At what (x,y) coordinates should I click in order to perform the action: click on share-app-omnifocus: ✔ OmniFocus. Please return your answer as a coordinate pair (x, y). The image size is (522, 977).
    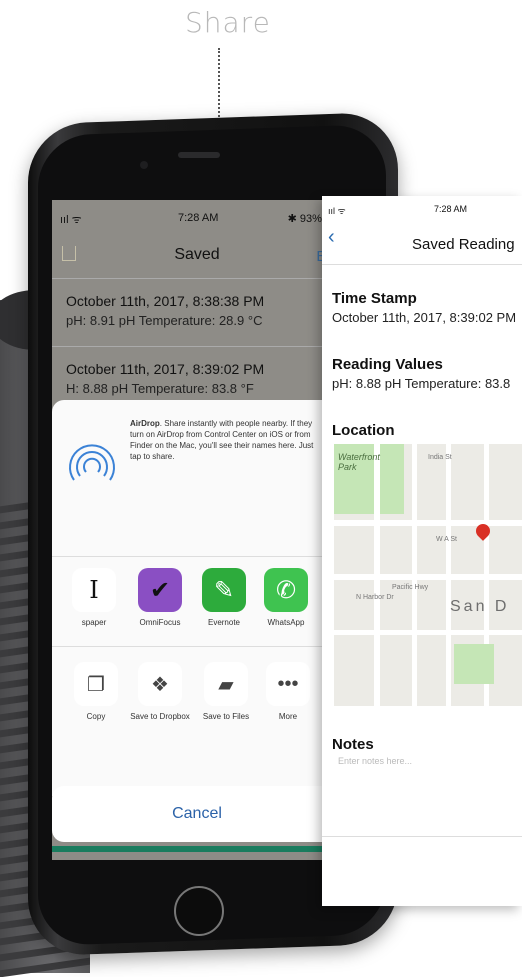
    Looking at the image, I should click on (160, 597).